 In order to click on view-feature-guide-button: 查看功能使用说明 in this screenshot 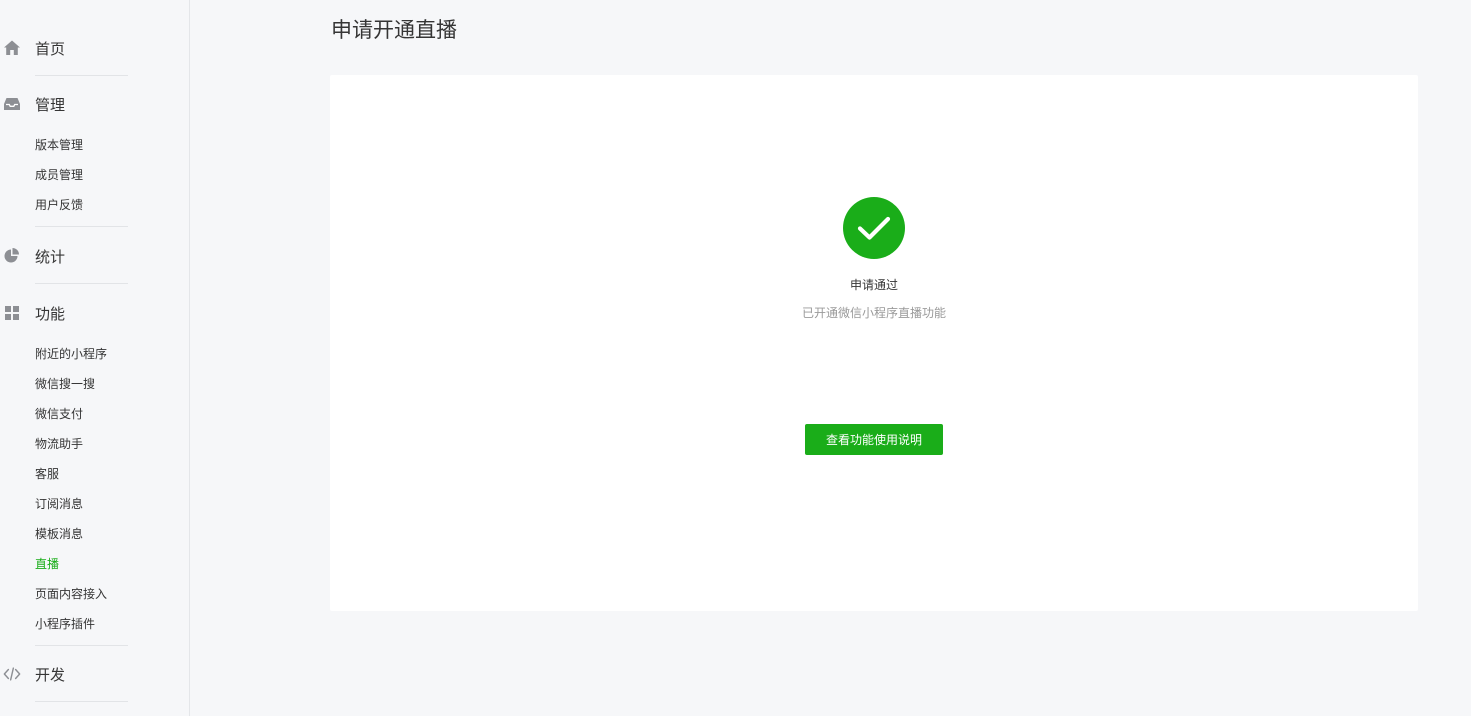, I will do `click(874, 439)`.